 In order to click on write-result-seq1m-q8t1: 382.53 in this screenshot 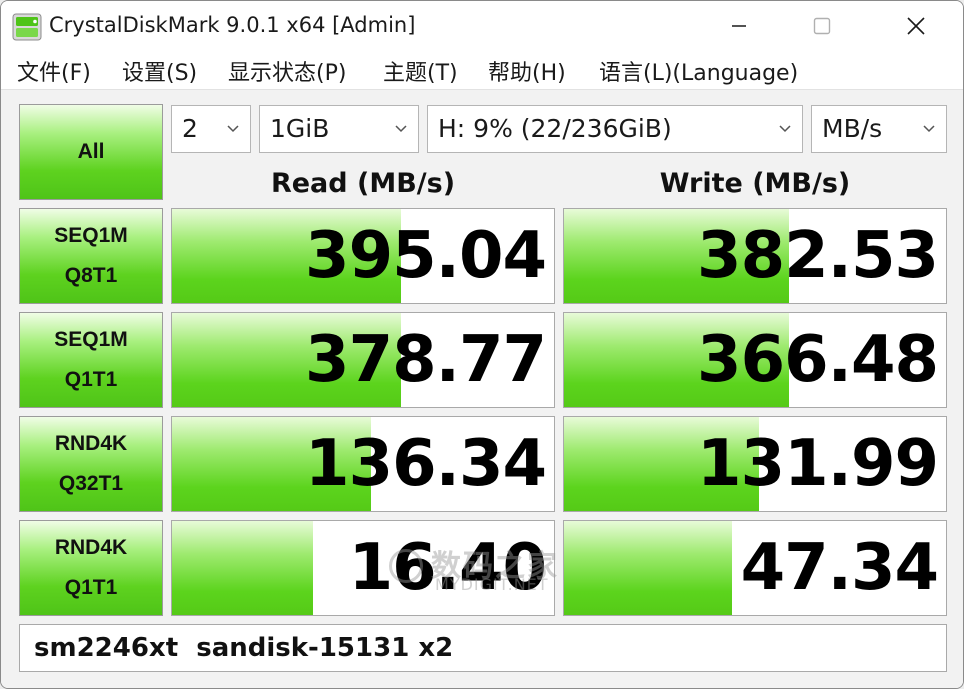, I will do `click(755, 256)`.